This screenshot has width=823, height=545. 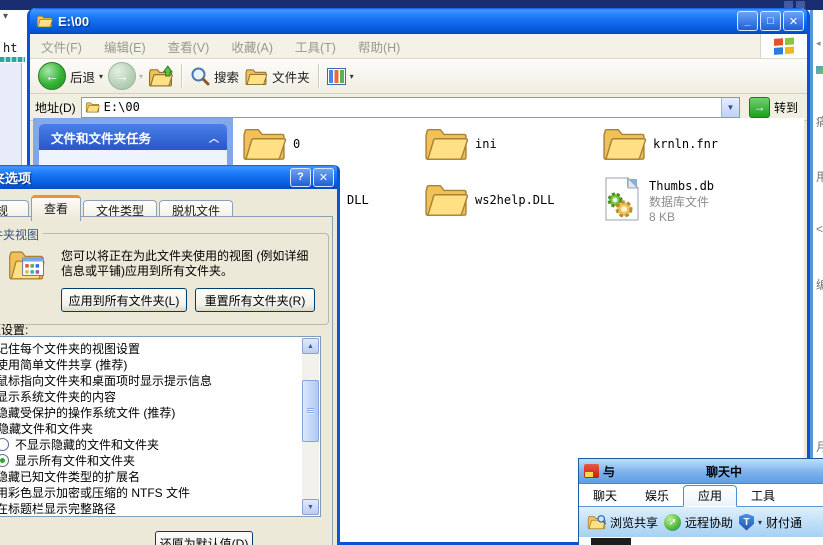 I want to click on chat-window: 与 聊天中 聊天 娱乐 应用 工具 浏览共享 ➚ 远程协助 T ▾ 财付通, so click(x=700, y=501).